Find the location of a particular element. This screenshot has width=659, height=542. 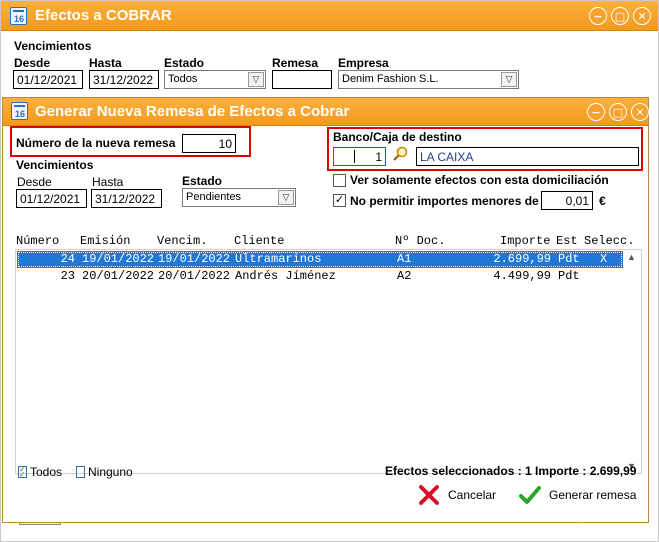

no-permitir-field: 0,01 is located at coordinates (567, 200).